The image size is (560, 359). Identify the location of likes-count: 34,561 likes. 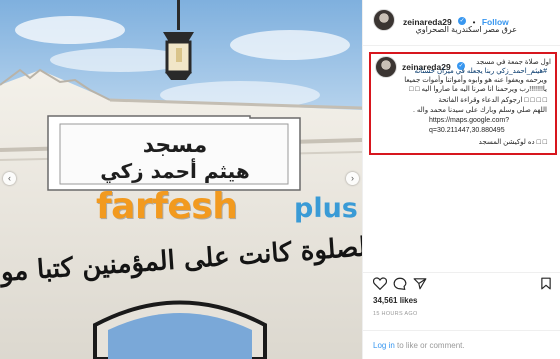
(395, 300).